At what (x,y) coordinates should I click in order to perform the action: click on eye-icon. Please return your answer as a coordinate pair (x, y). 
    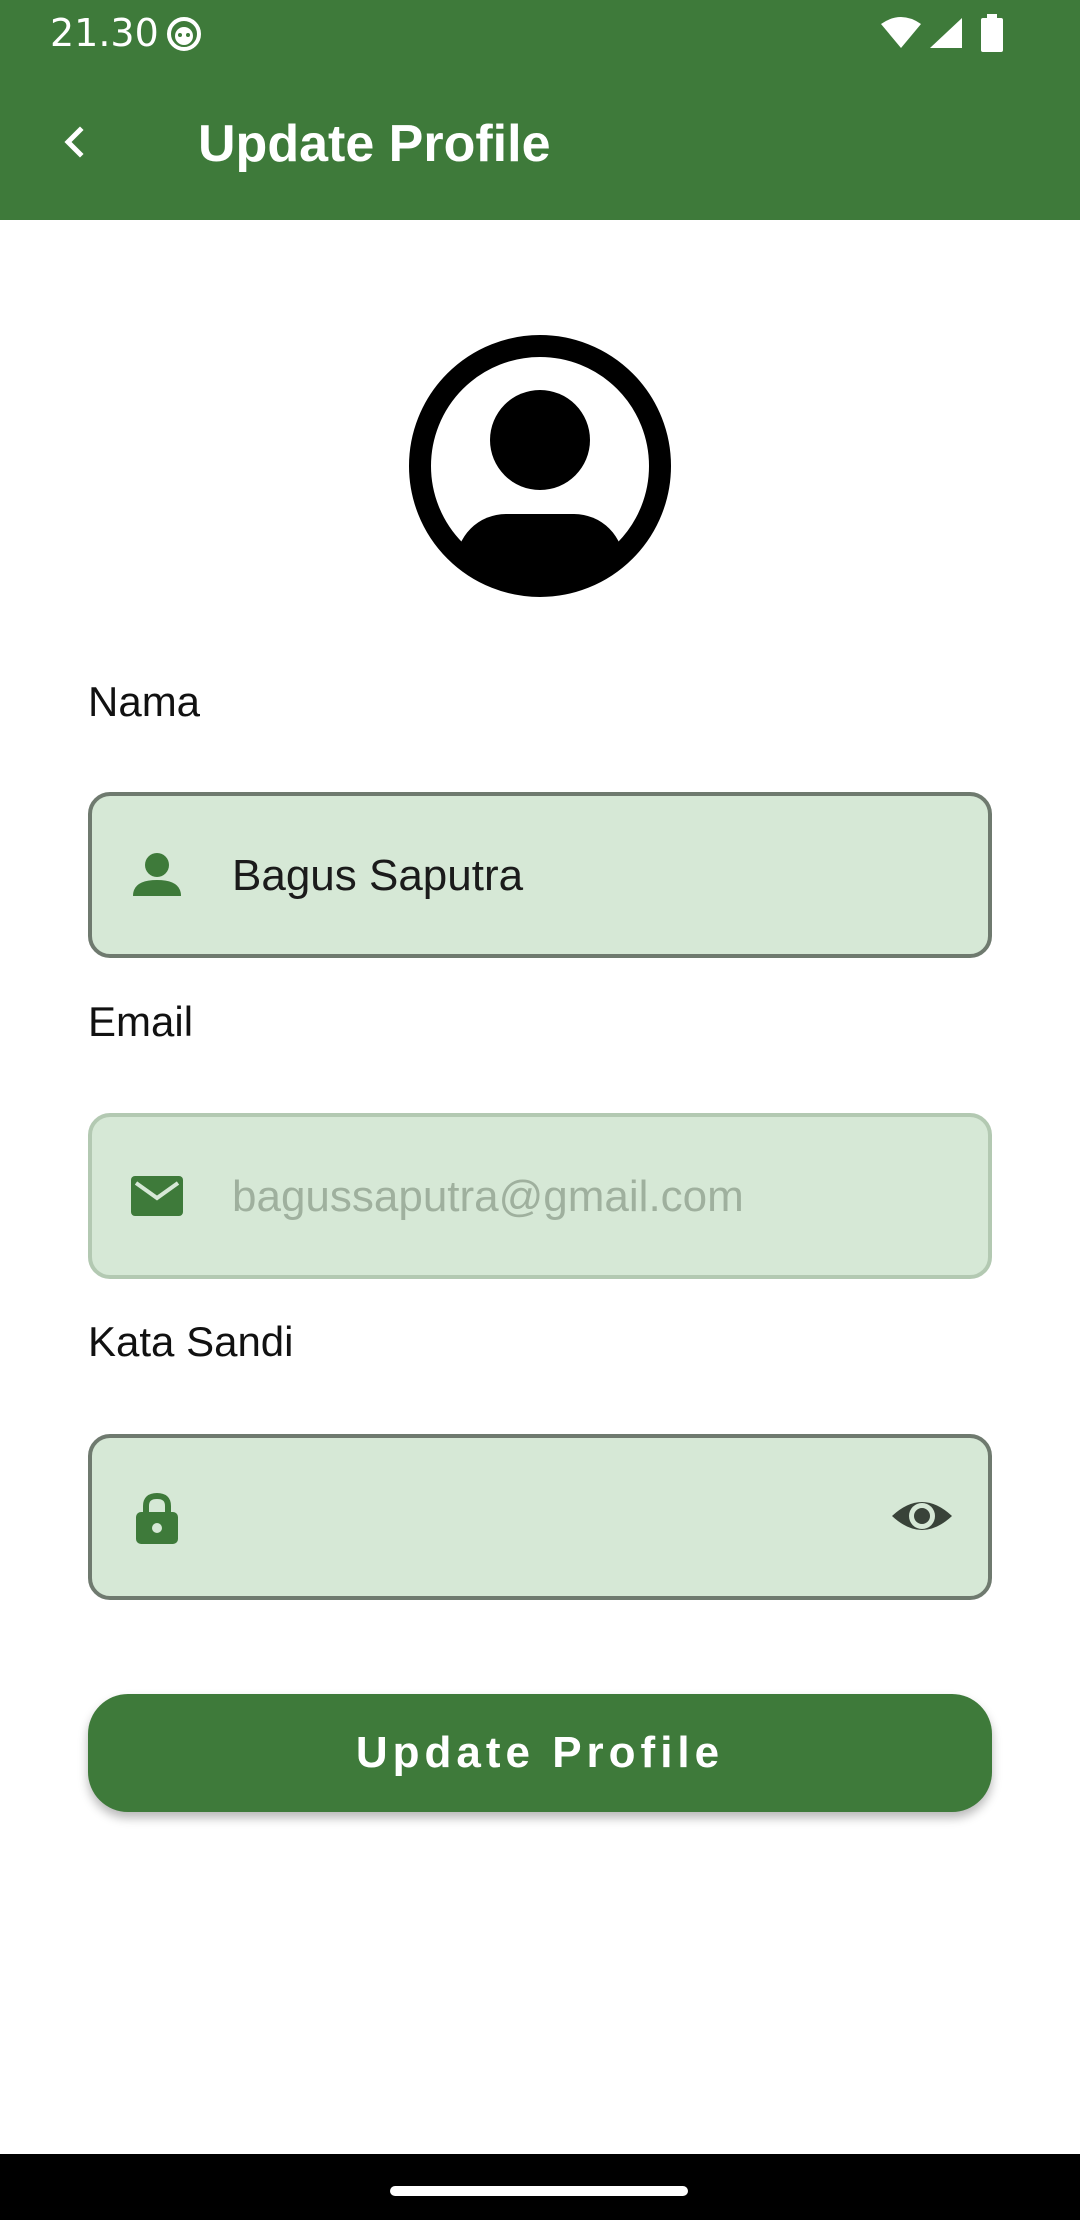
    Looking at the image, I should click on (922, 1516).